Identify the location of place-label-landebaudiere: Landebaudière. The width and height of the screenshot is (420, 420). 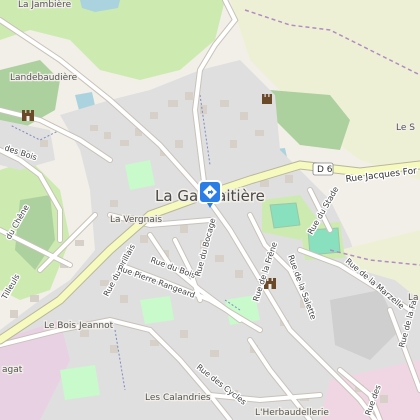
(44, 77).